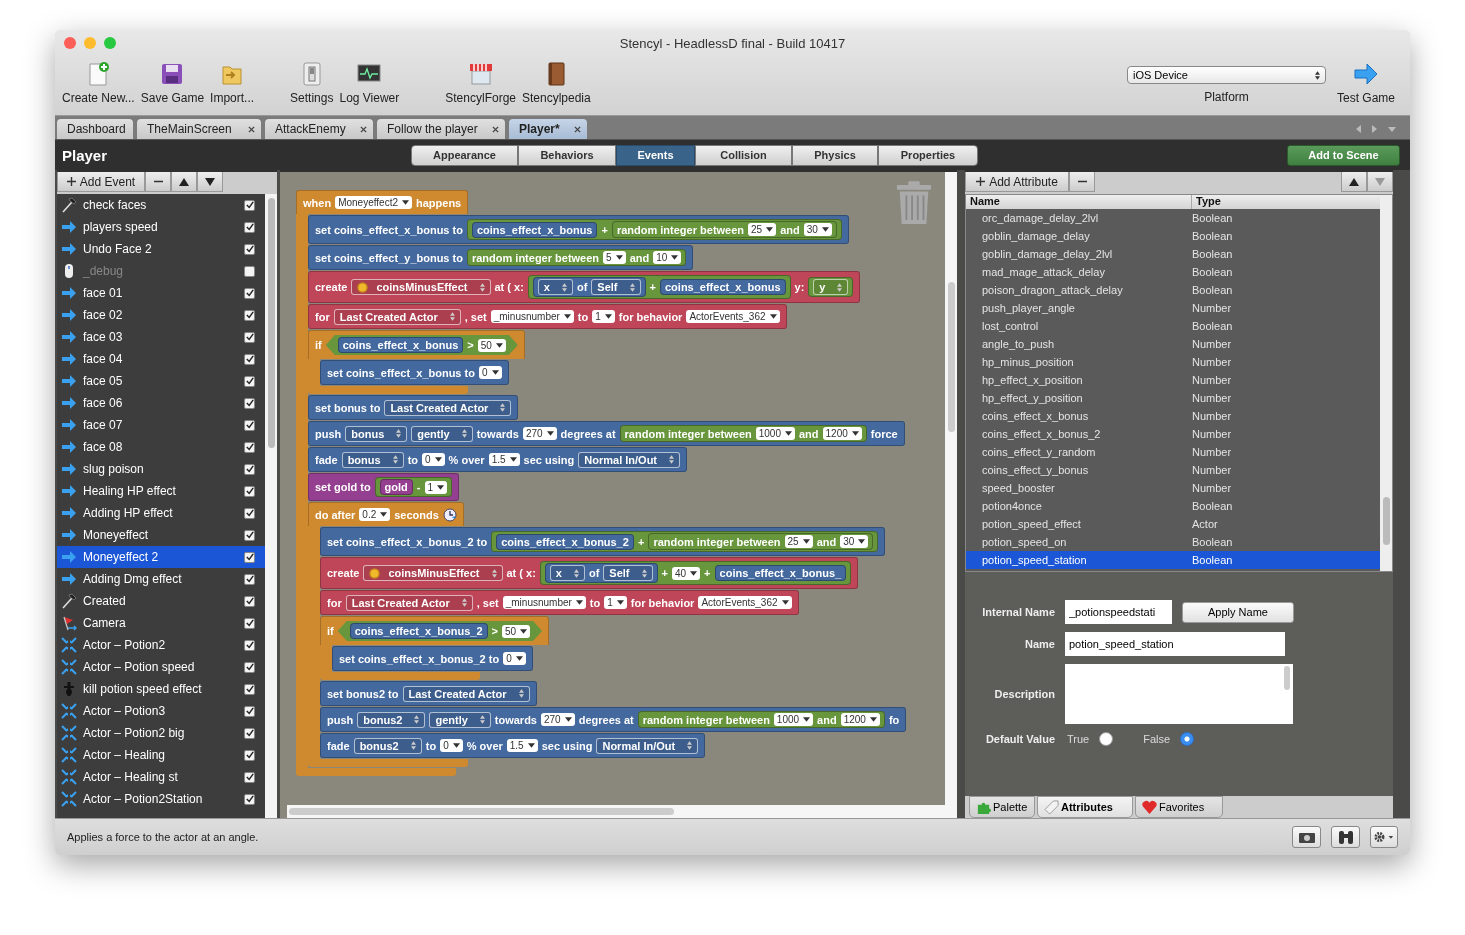 The image size is (1465, 935). What do you see at coordinates (616, 287) in the screenshot?
I see `chooser-field: Self` at bounding box center [616, 287].